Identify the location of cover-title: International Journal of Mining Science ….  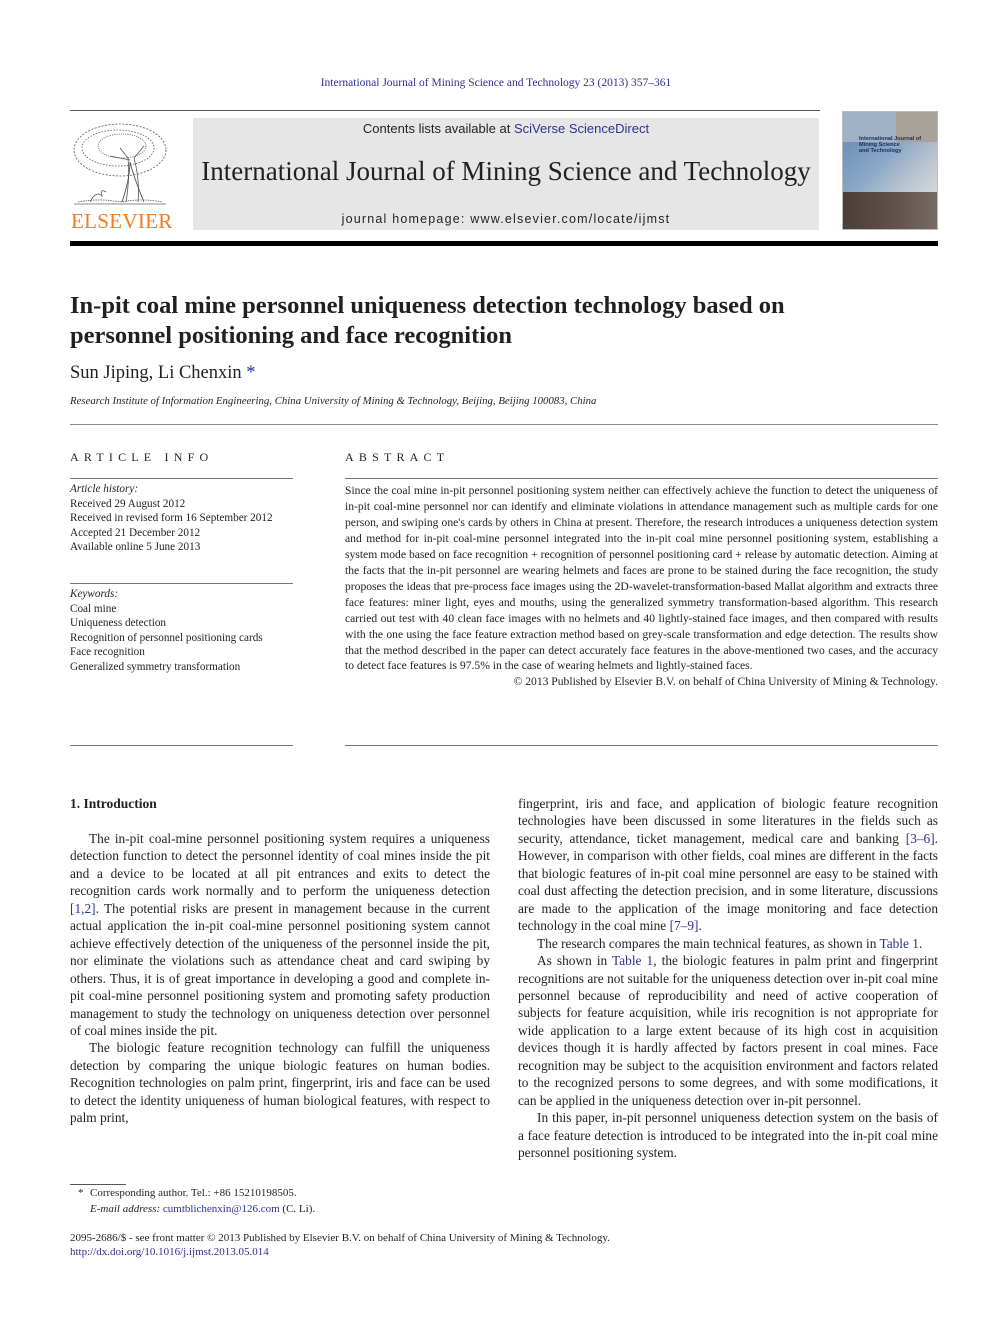
(890, 145).